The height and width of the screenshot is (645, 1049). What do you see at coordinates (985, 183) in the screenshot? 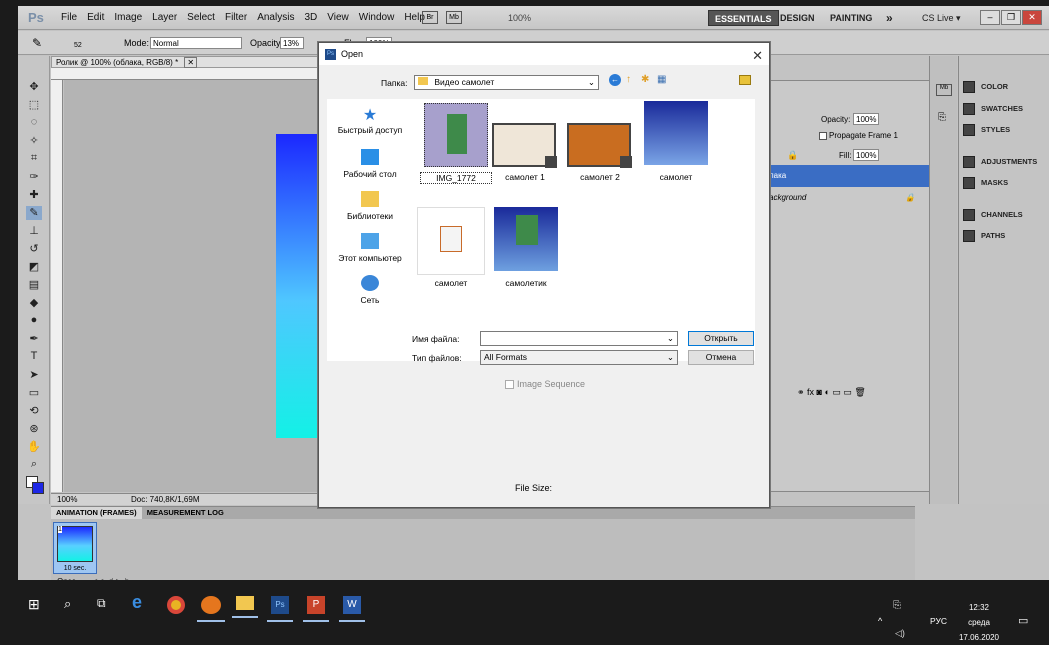
I see `panel-masks: MASKS` at bounding box center [985, 183].